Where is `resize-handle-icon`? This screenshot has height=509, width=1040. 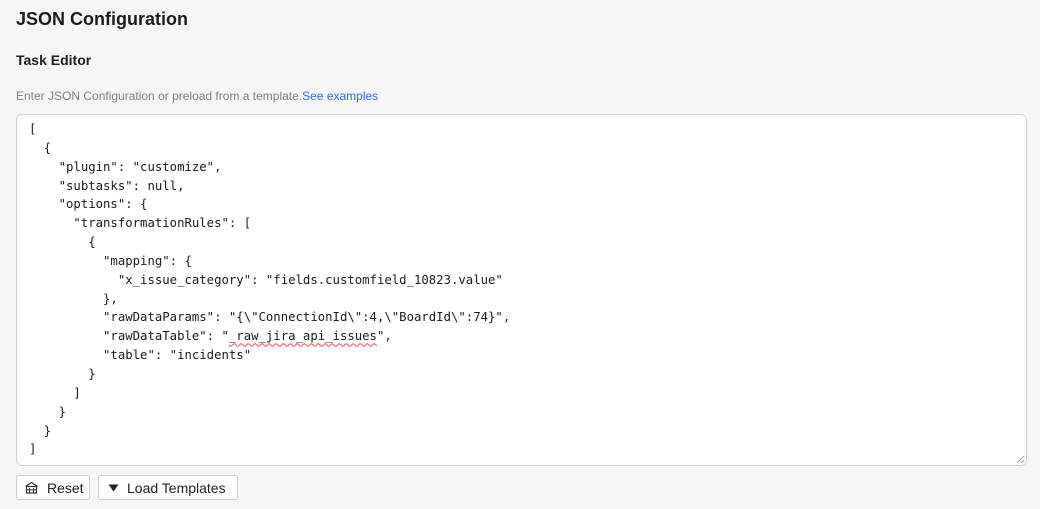 resize-handle-icon is located at coordinates (1020, 459).